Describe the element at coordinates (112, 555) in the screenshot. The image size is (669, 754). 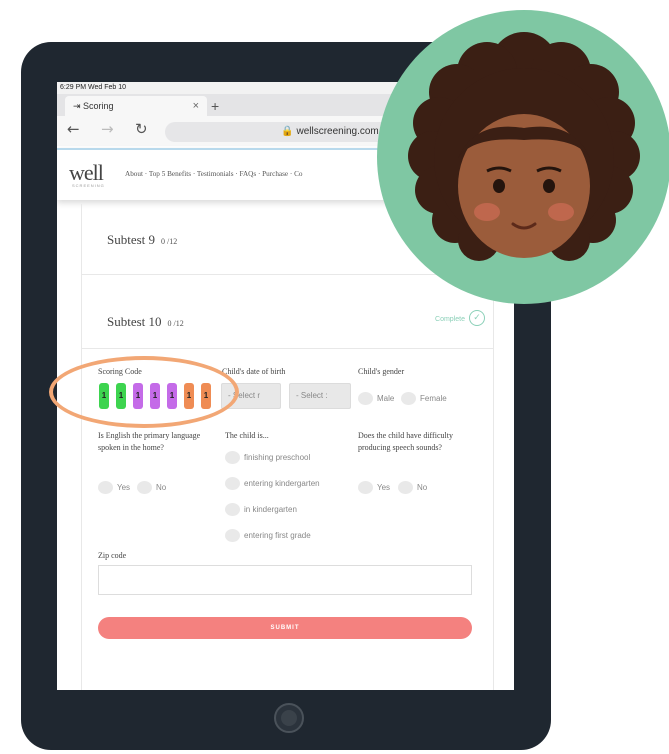
I see `zip-label: Zip code` at that location.